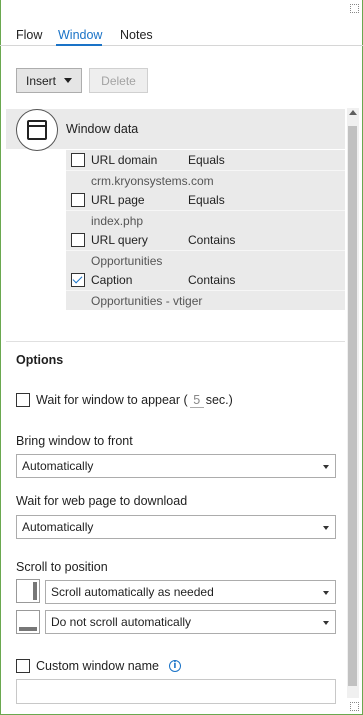  Describe the element at coordinates (74, 441) in the screenshot. I see `bring-to-front-label: Bring window to front` at that location.